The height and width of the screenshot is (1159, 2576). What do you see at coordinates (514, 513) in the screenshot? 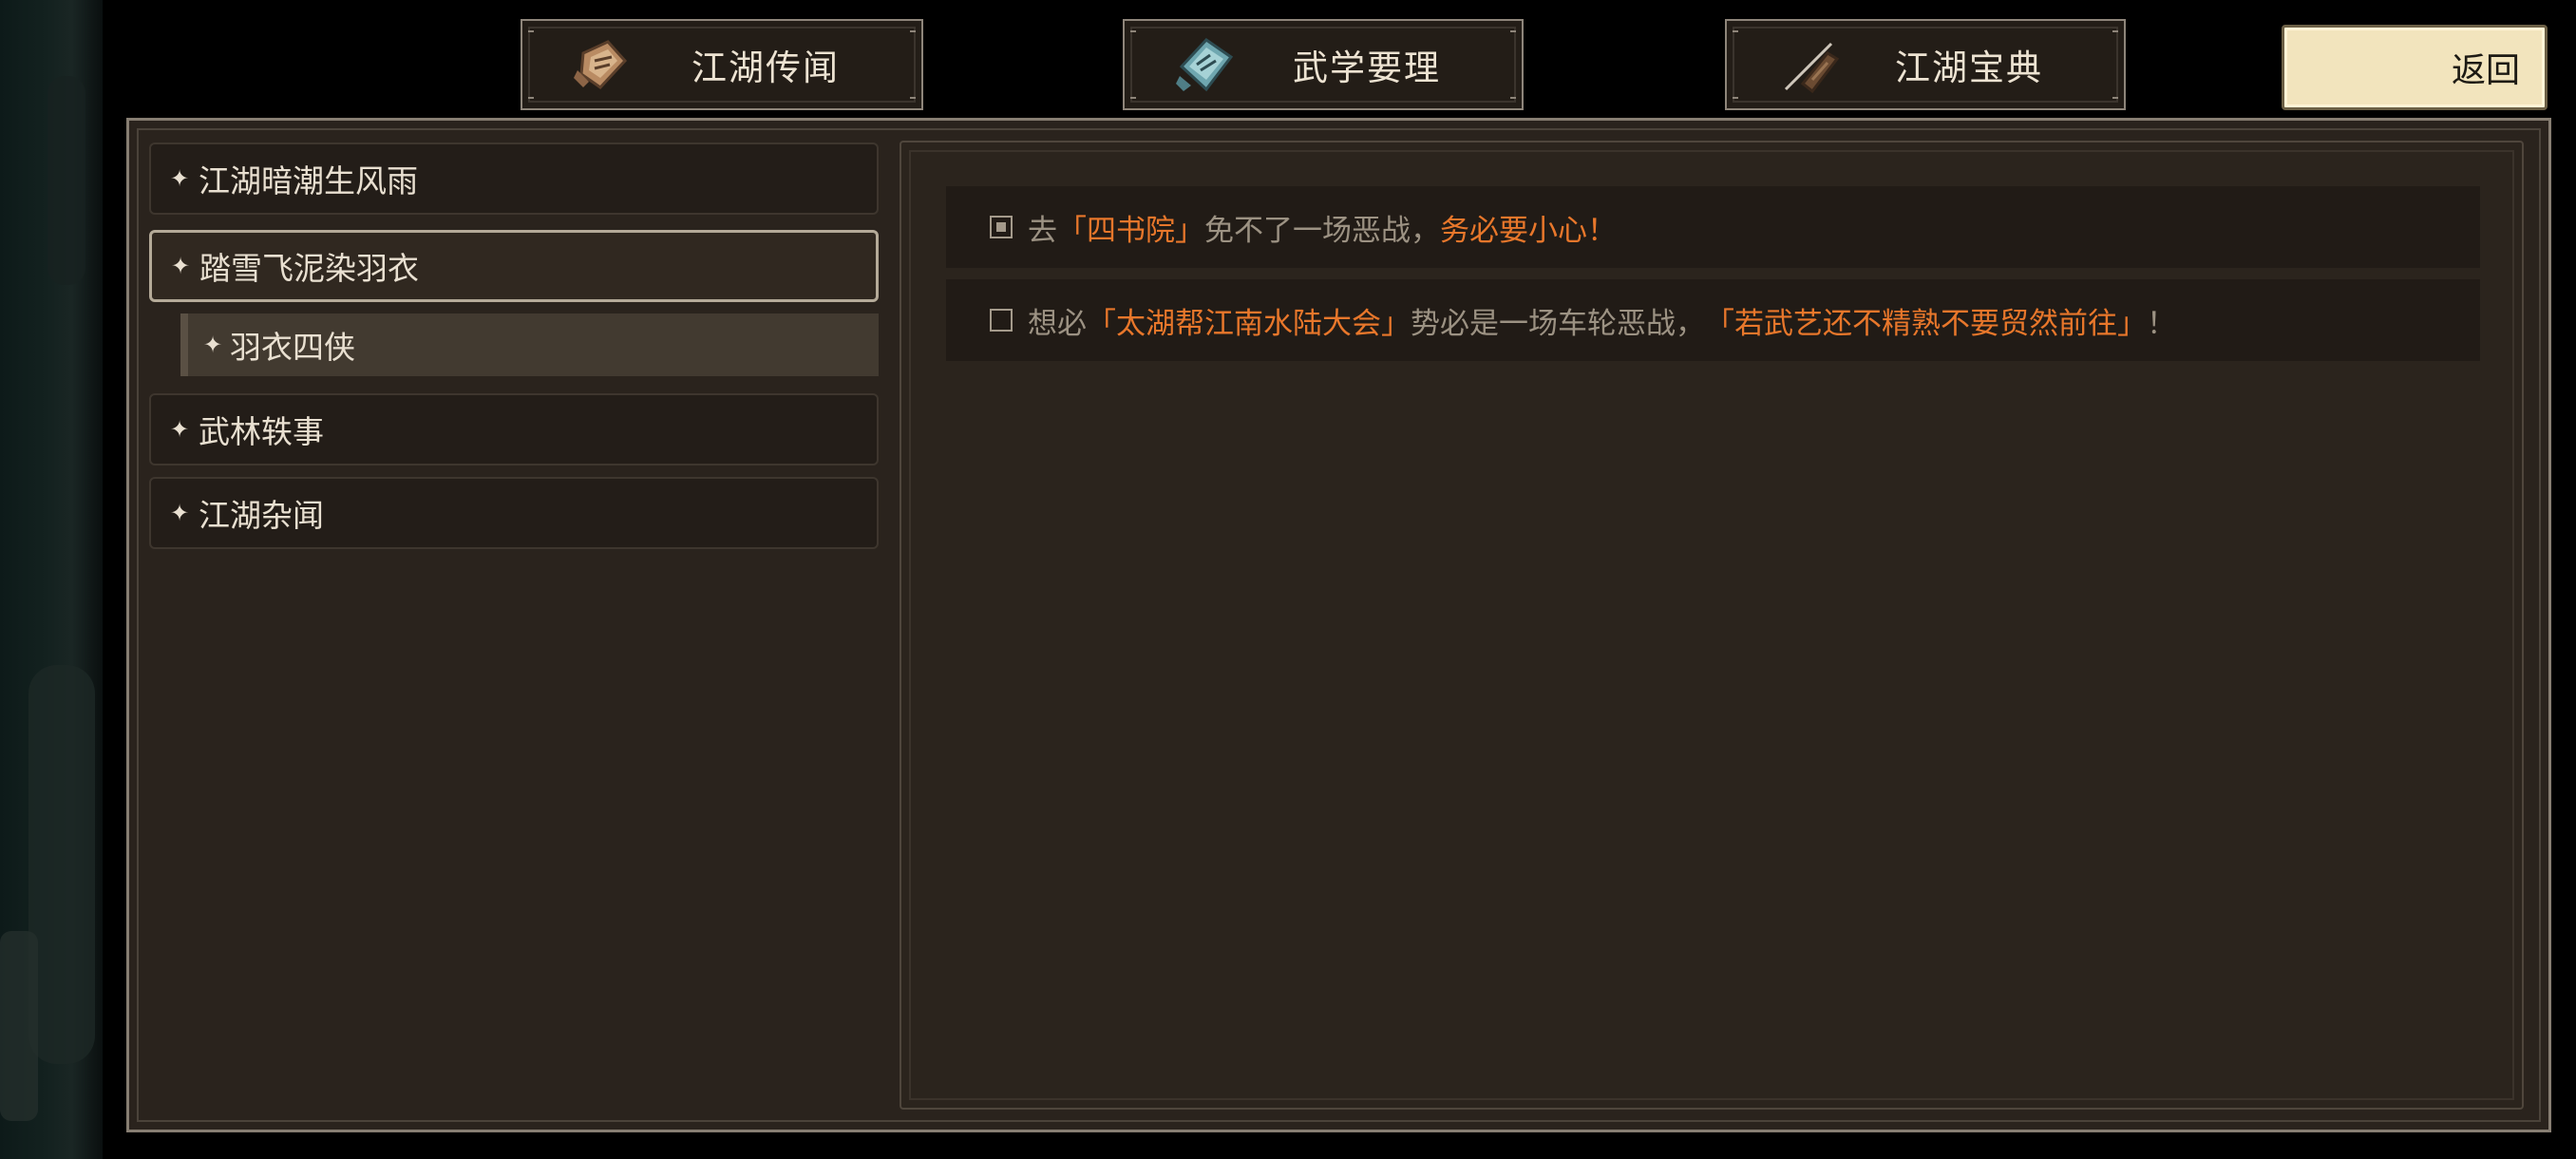
I see `category-item: ✦ 江湖杂闻` at bounding box center [514, 513].